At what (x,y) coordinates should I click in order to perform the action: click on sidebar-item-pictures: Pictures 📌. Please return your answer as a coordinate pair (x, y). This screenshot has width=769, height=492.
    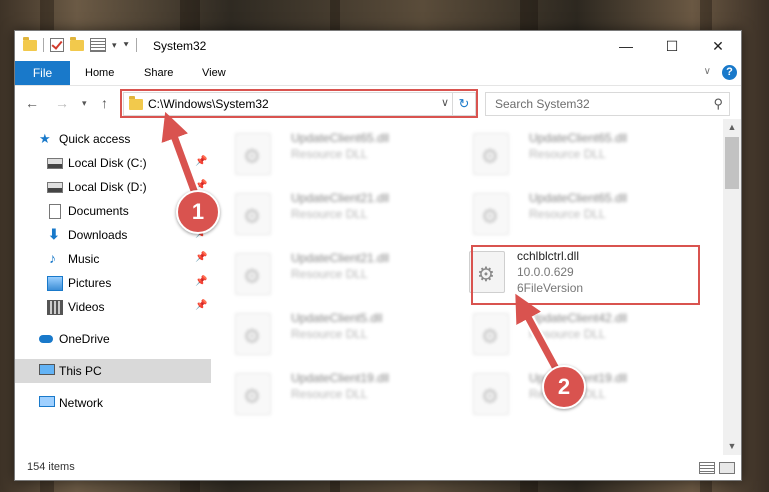
    Looking at the image, I should click on (113, 283).